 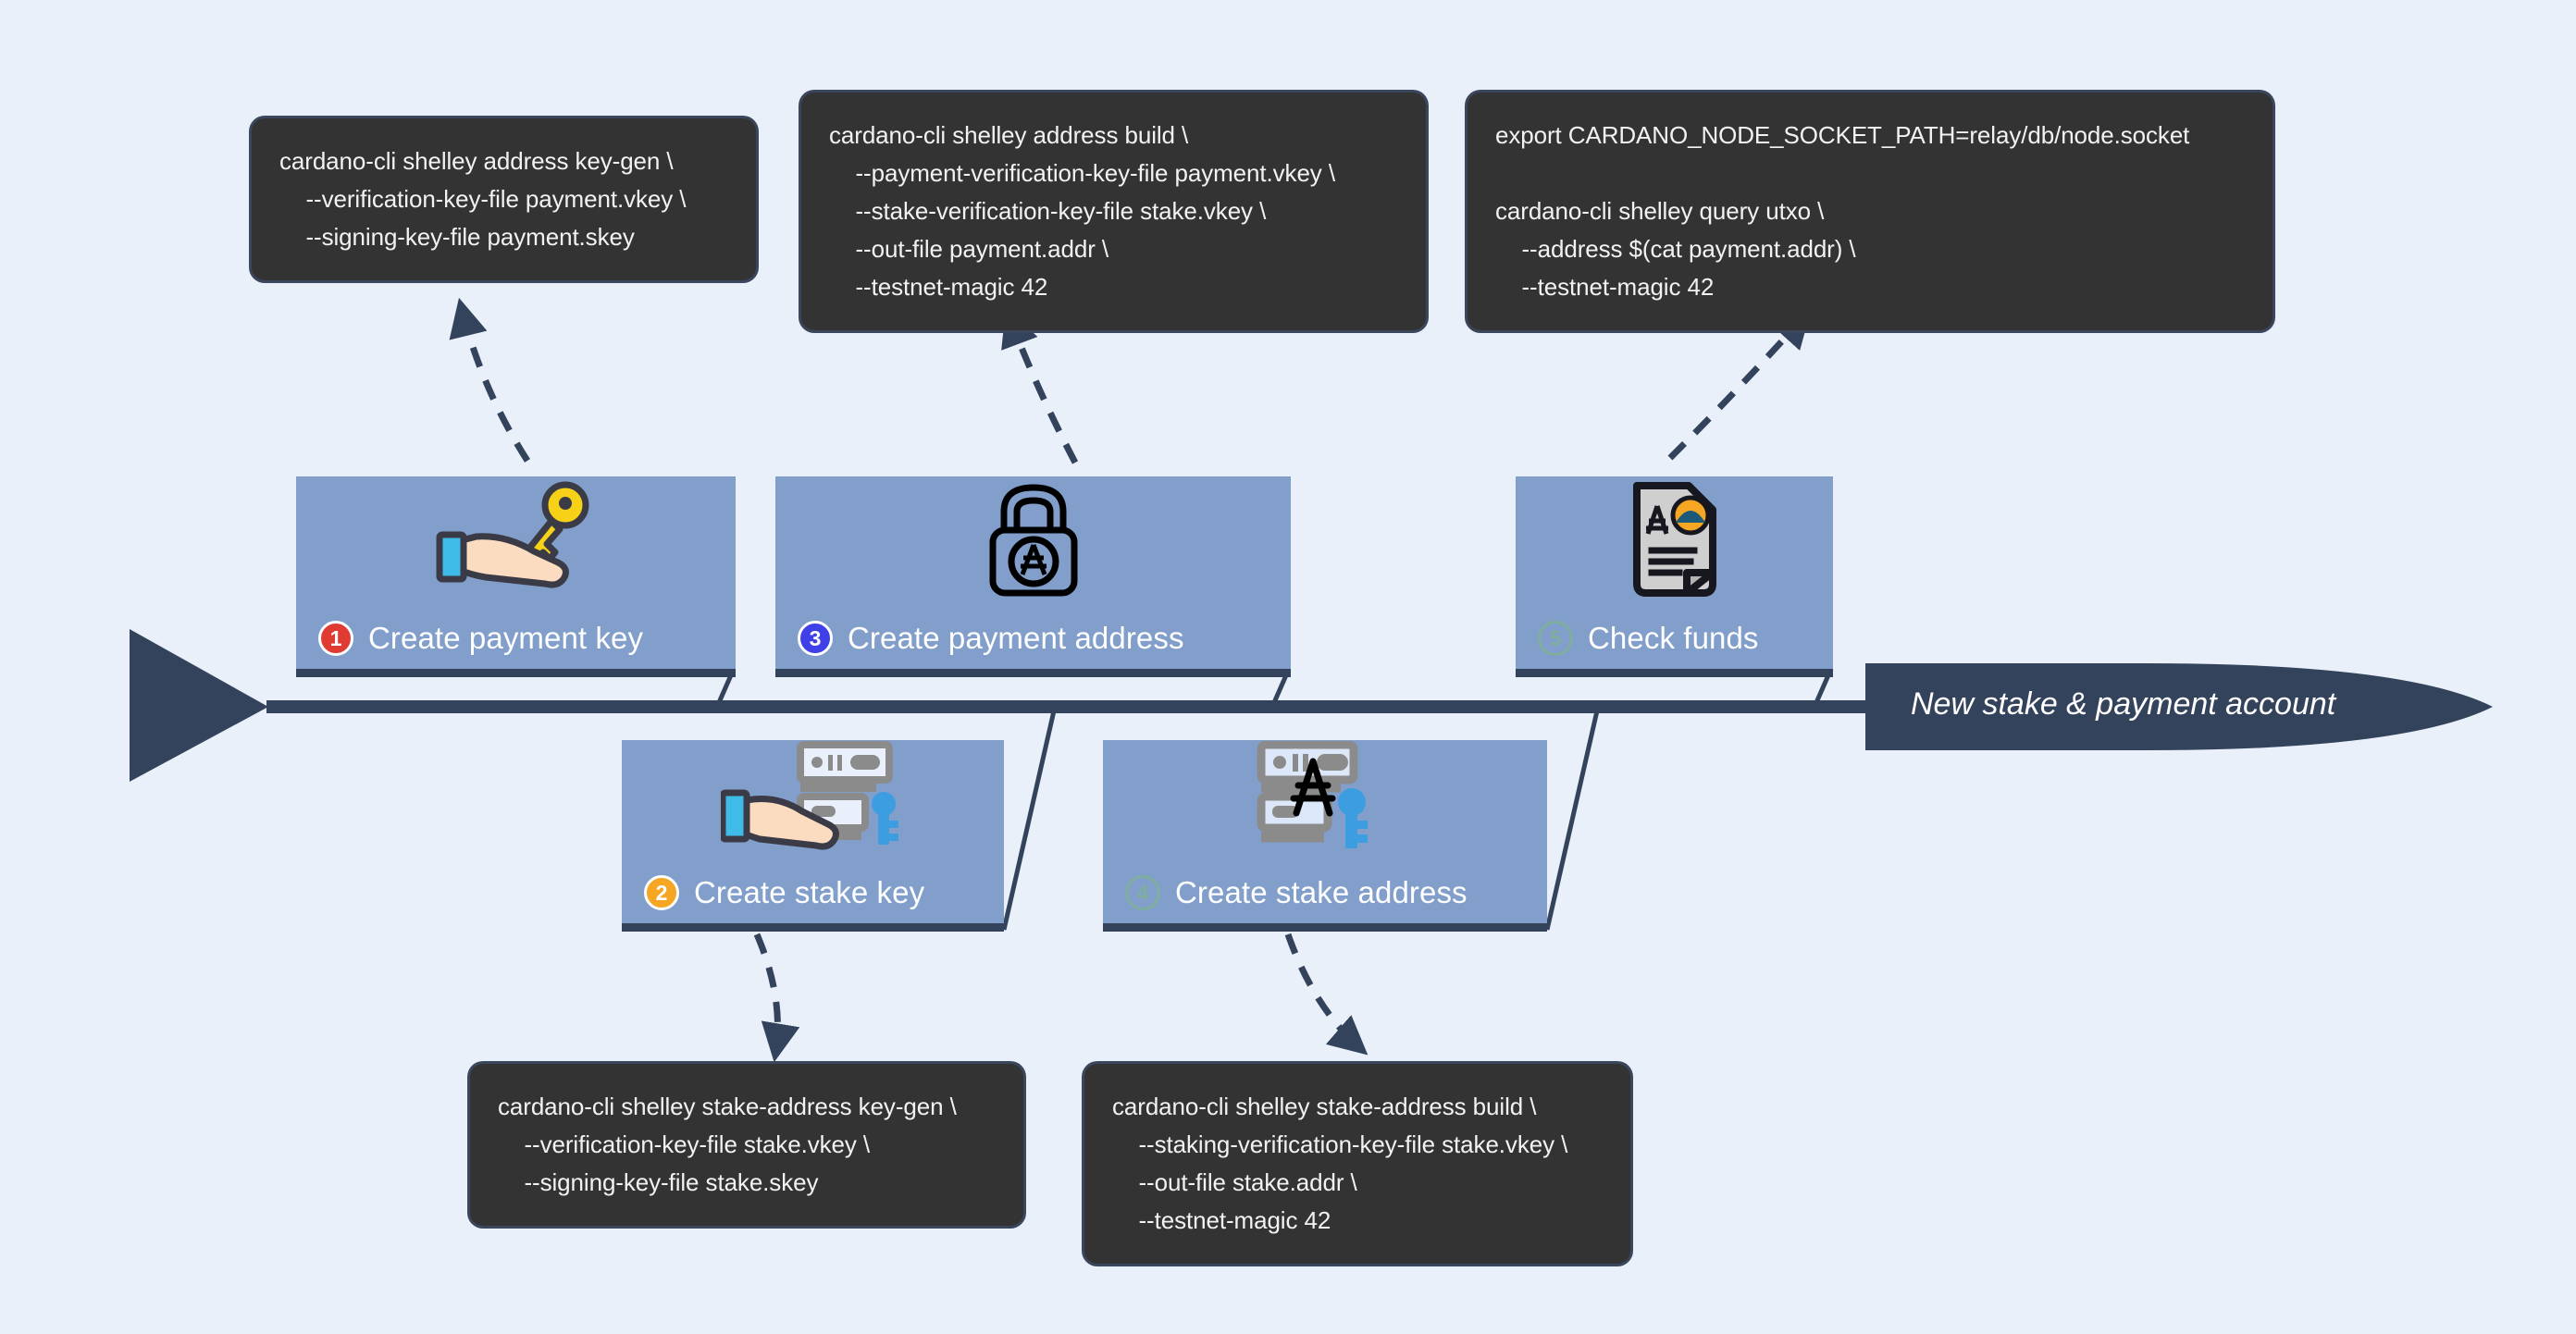 I want to click on step-caption: 2 Create stake key, so click(x=813, y=899).